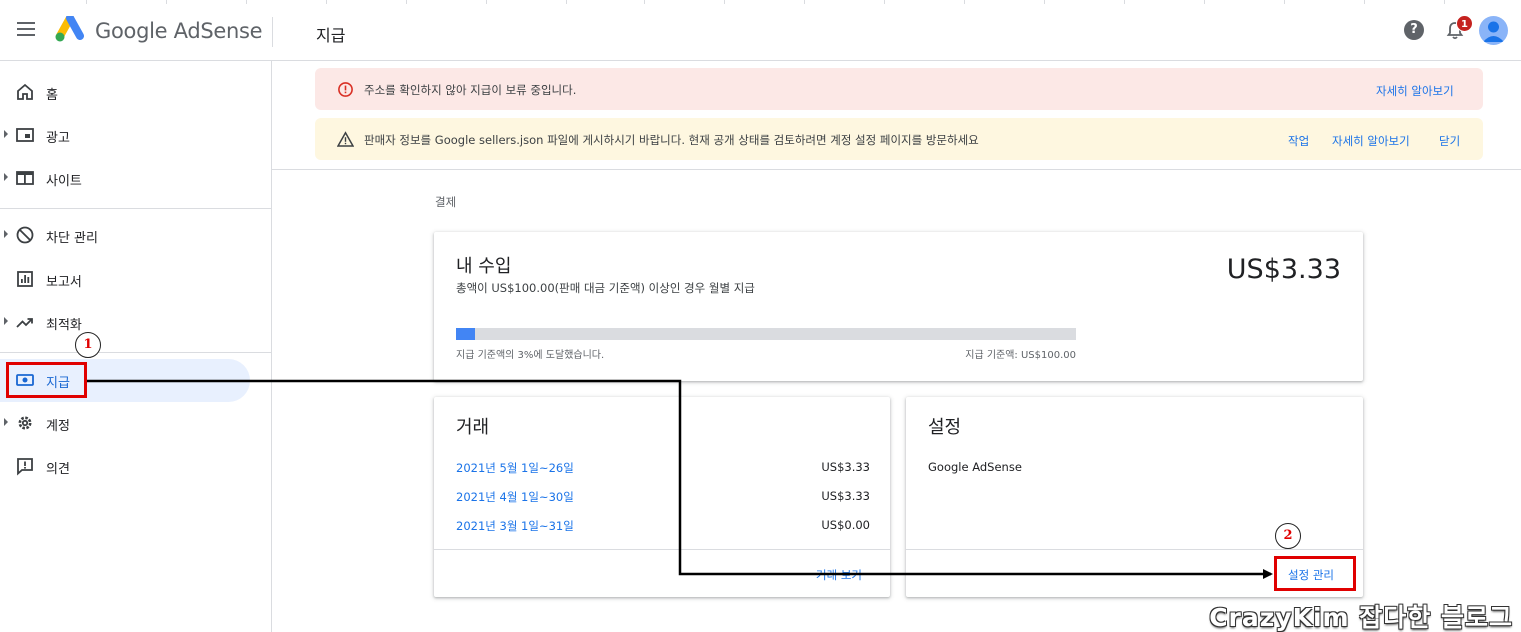  I want to click on annotation-highlight-manage-settings, so click(1315, 573).